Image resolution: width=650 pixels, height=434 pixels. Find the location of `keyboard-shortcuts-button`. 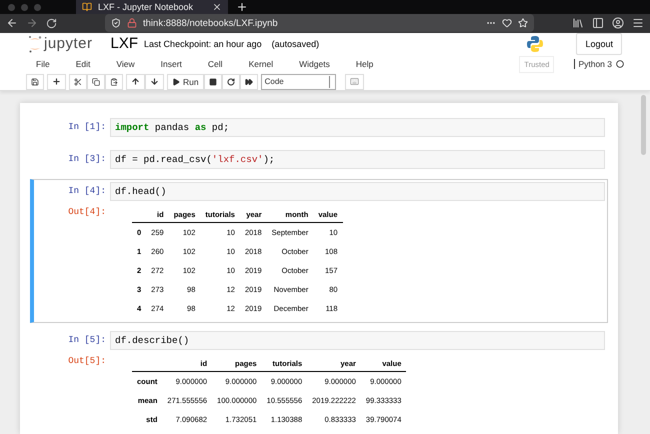

keyboard-shortcuts-button is located at coordinates (354, 82).